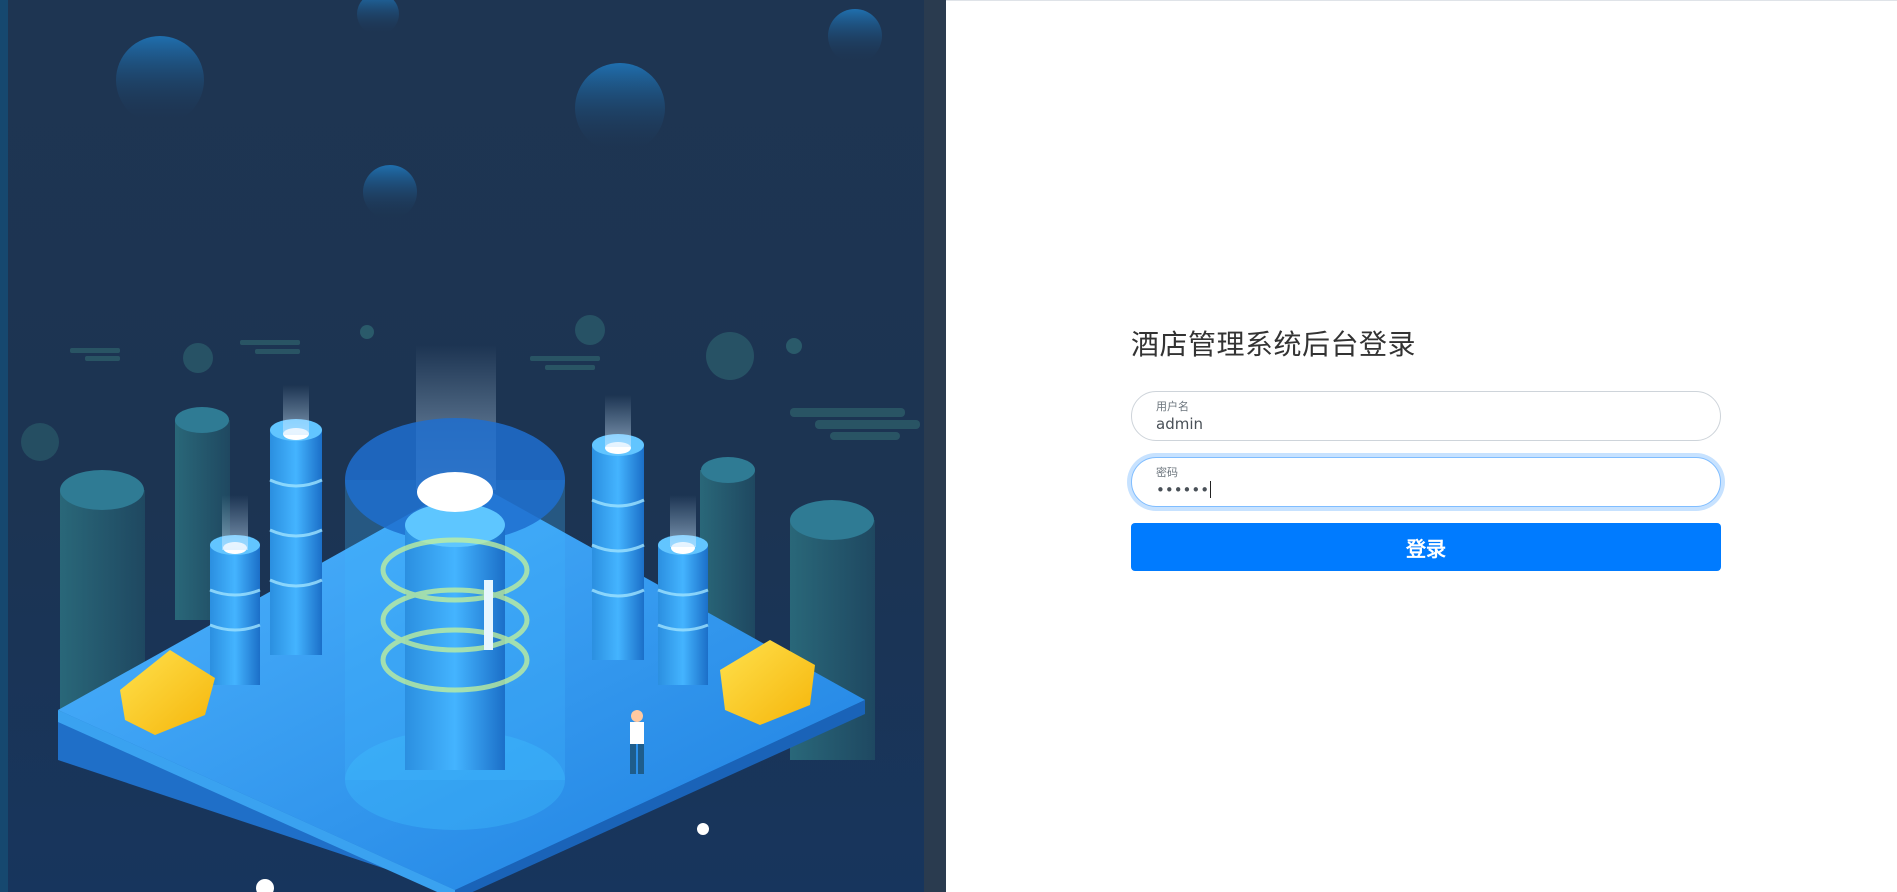 This screenshot has height=892, width=1897. What do you see at coordinates (1426, 547) in the screenshot?
I see `login-button: 登录` at bounding box center [1426, 547].